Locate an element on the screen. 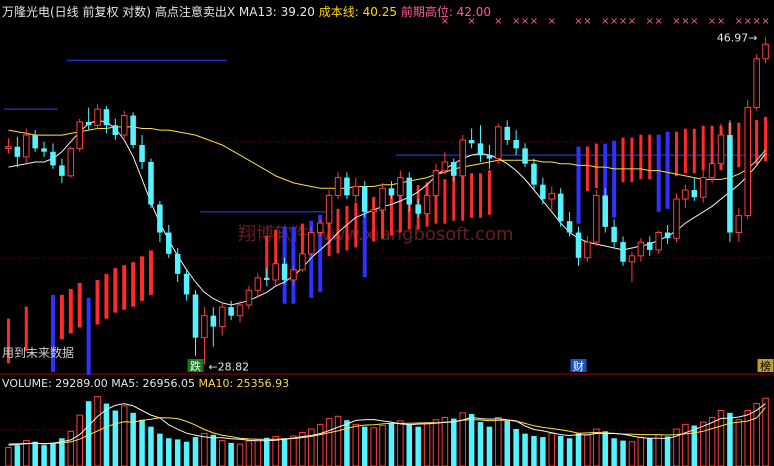 The image size is (774, 466). cost-label: 成本线: 40.25 is located at coordinates (357, 12).